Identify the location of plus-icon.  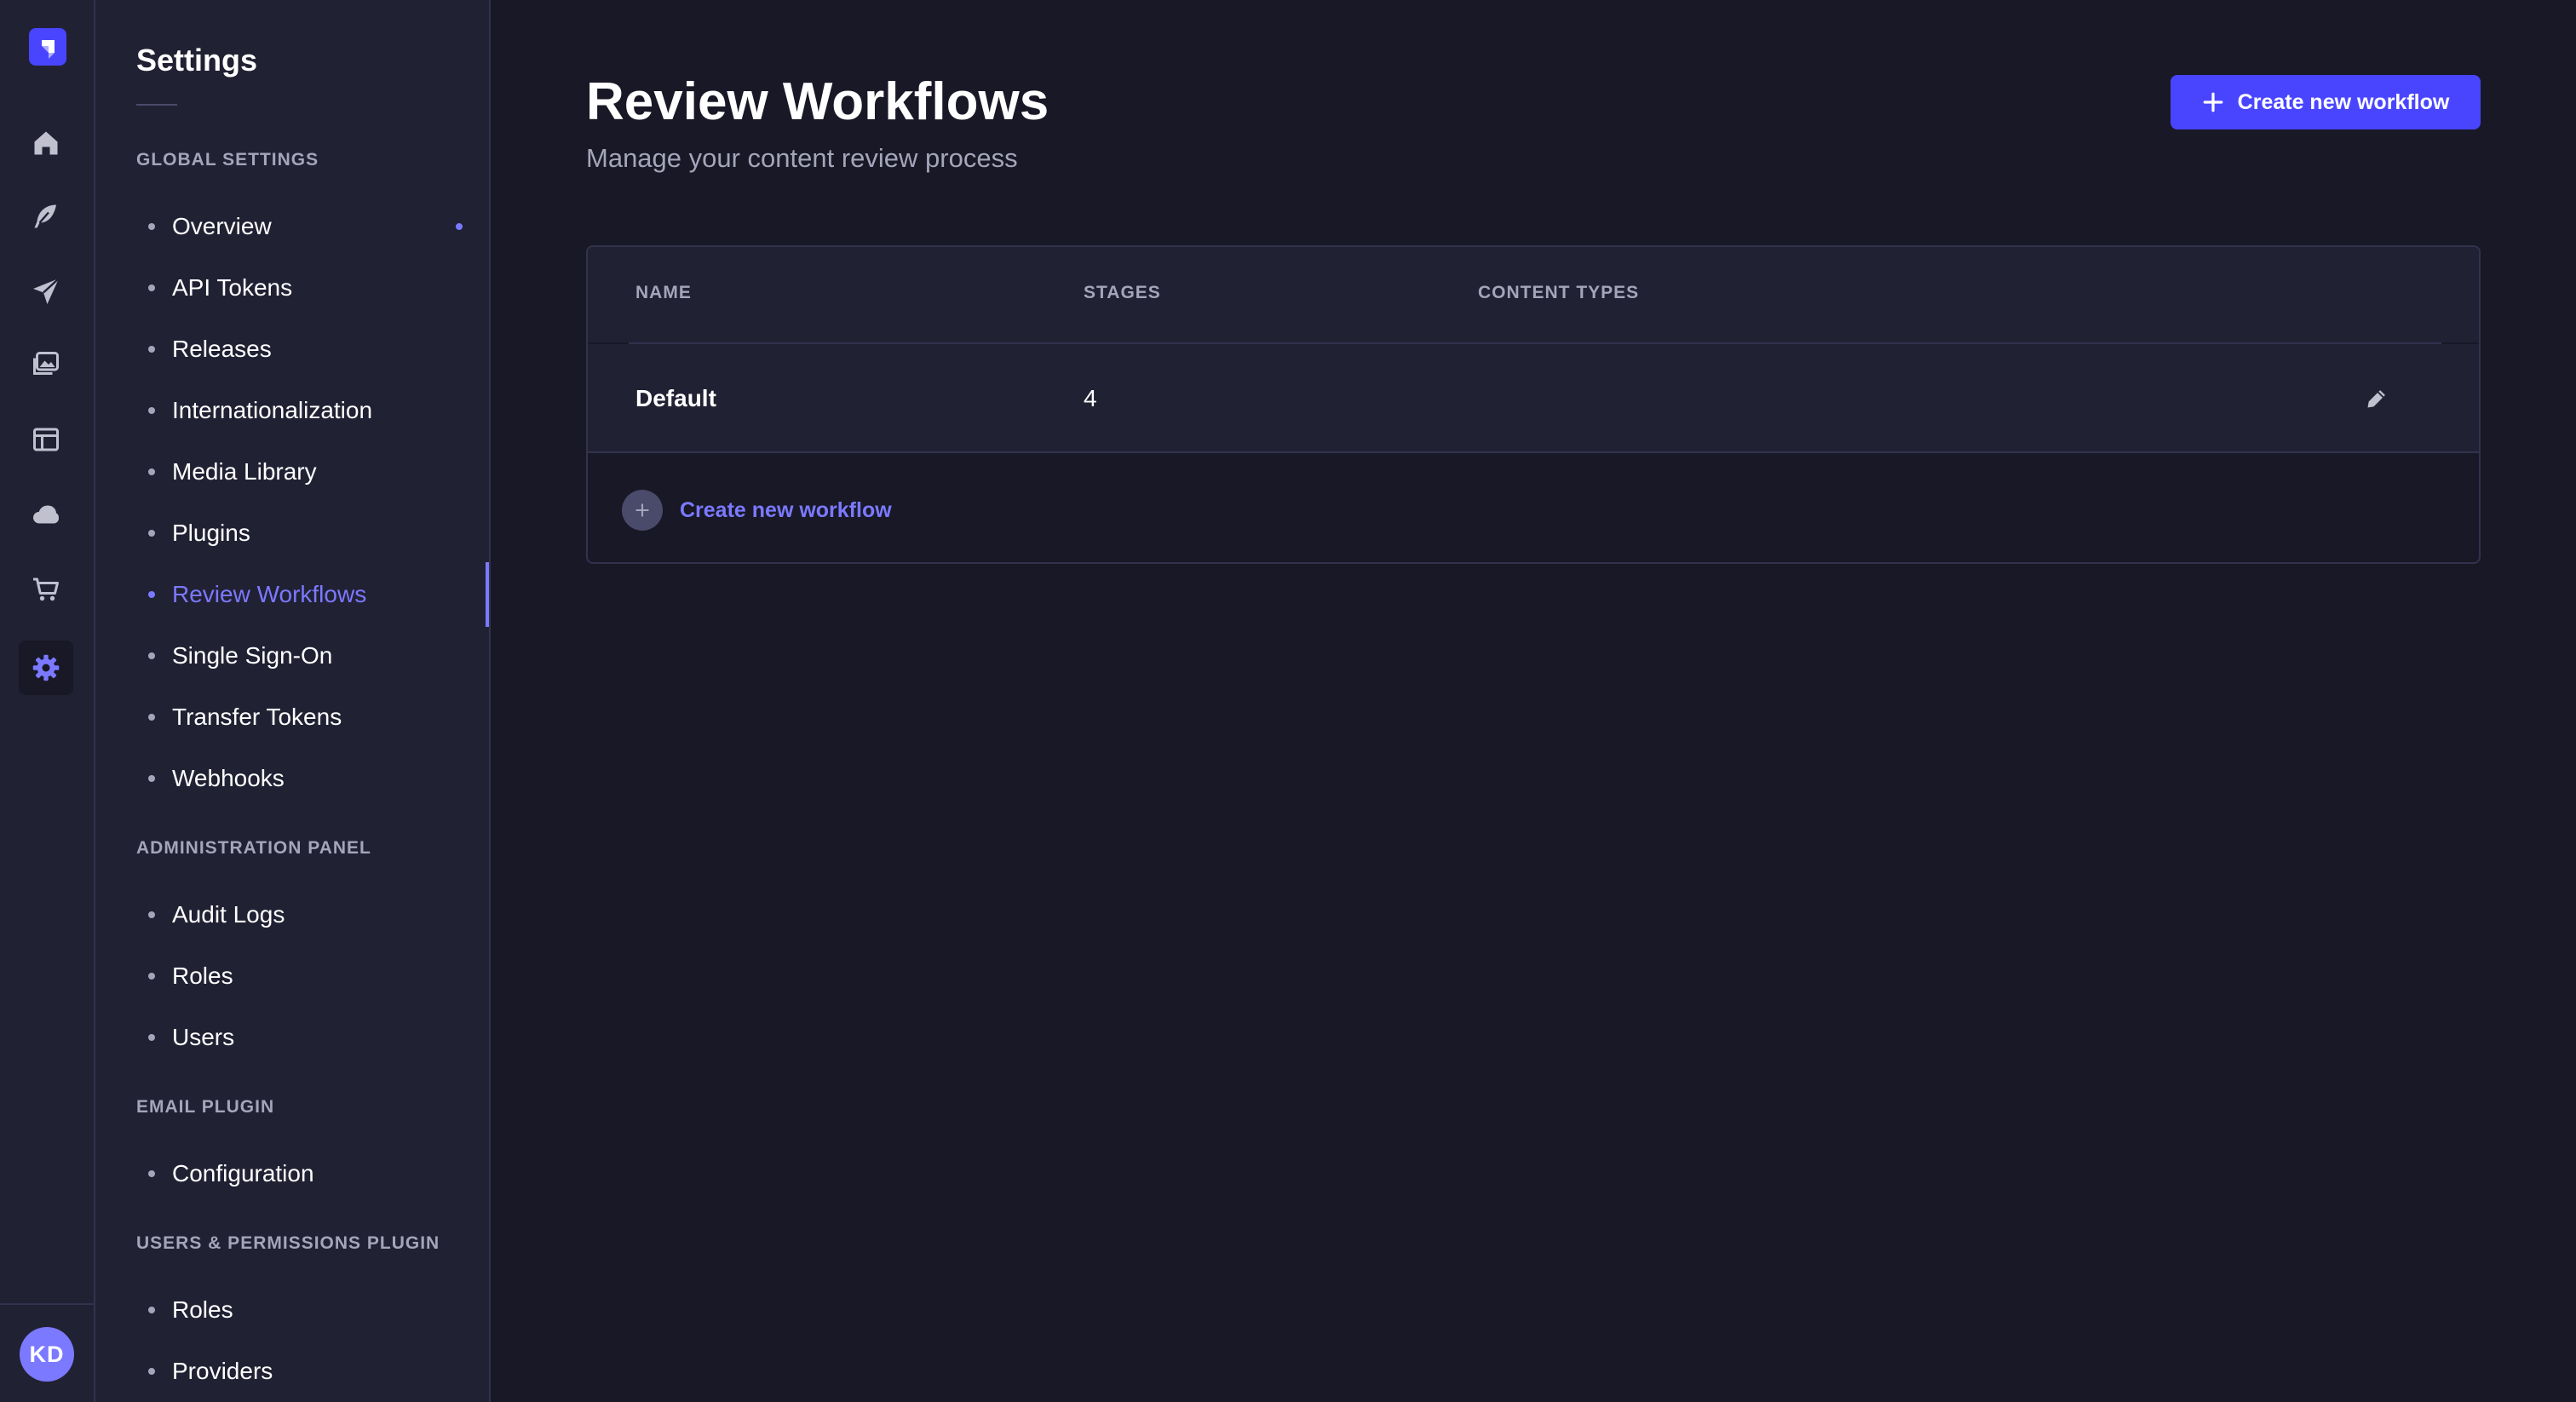
(2213, 102).